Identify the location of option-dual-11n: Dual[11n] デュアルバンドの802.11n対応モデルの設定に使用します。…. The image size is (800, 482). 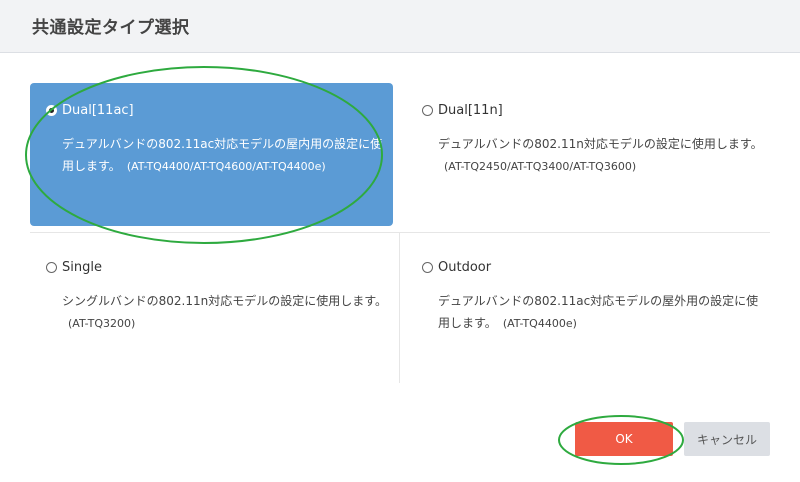
(588, 154).